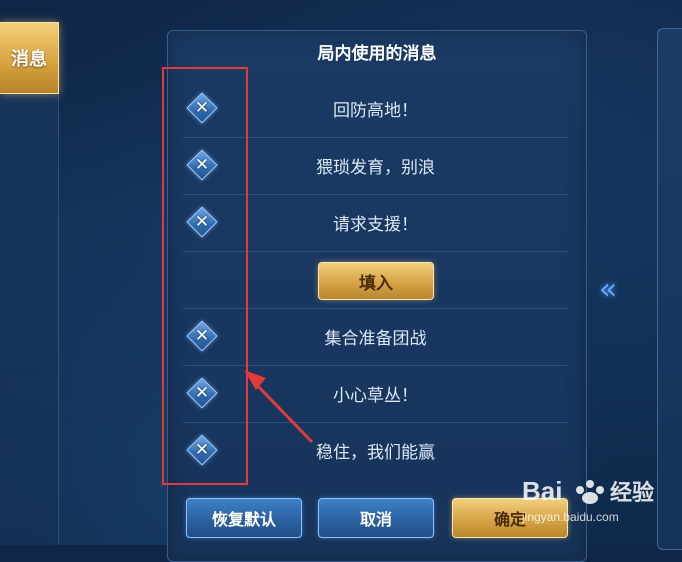 The width and height of the screenshot is (682, 562). I want to click on watermark: Bai 经验 jingyan.baidu.com, so click(594, 505).